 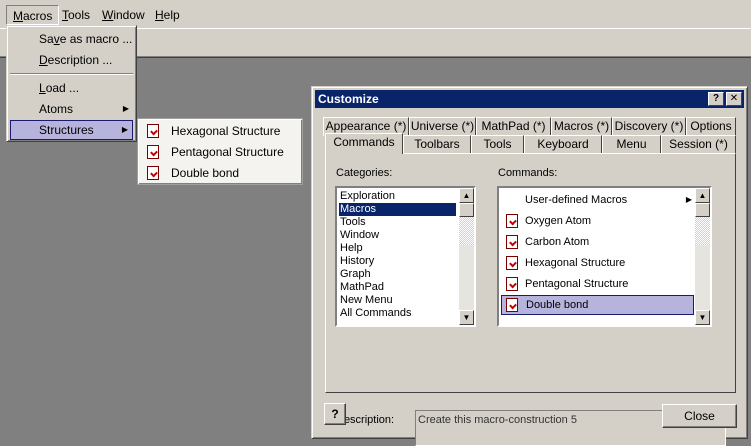 What do you see at coordinates (397, 287) in the screenshot?
I see `category-item: MathPad` at bounding box center [397, 287].